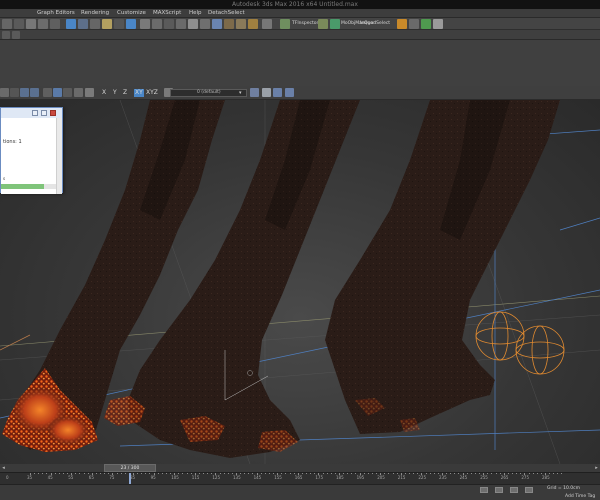 This screenshot has height=500, width=600. Describe the element at coordinates (257, 477) in the screenshot. I see `ruler-label: 145` at that location.